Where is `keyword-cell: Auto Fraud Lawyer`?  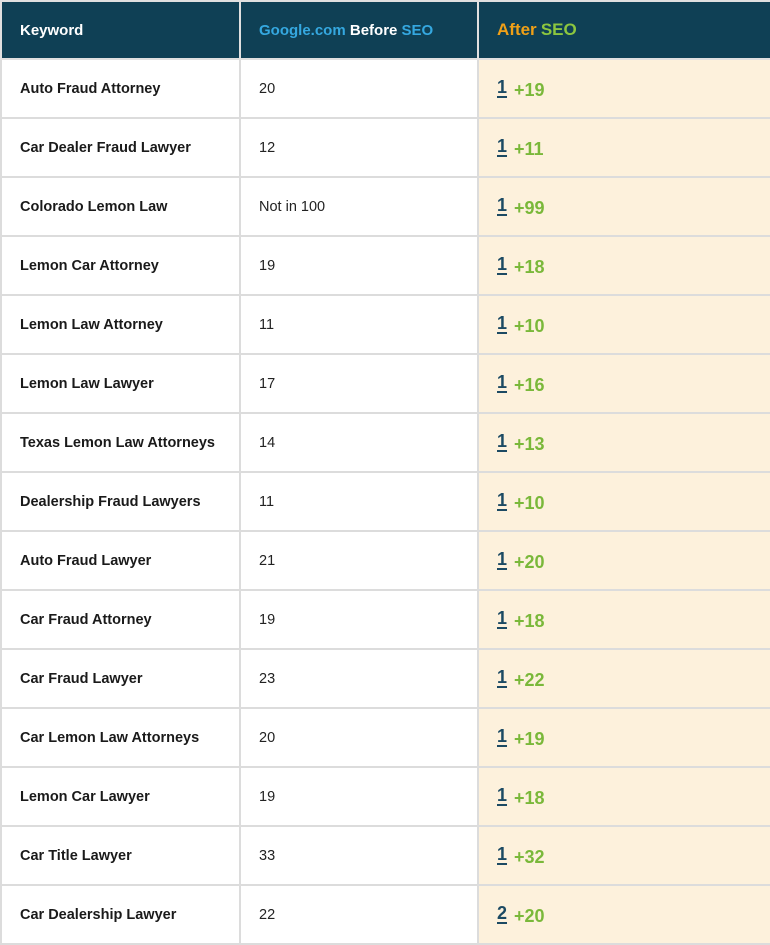 keyword-cell: Auto Fraud Lawyer is located at coordinates (120, 560).